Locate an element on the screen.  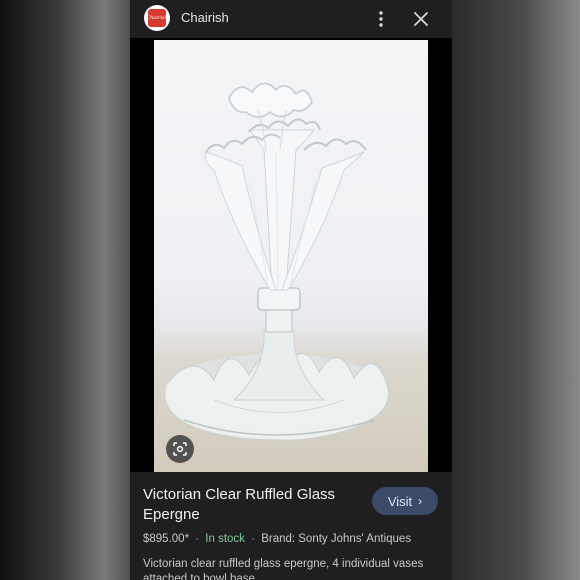
site-name: Chairish is located at coordinates (205, 17).